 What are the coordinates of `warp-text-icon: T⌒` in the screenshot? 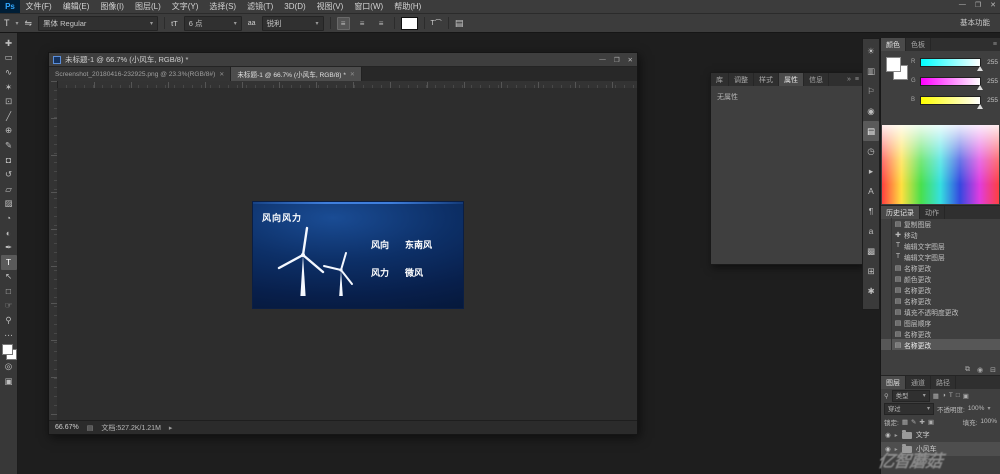 It's located at (436, 23).